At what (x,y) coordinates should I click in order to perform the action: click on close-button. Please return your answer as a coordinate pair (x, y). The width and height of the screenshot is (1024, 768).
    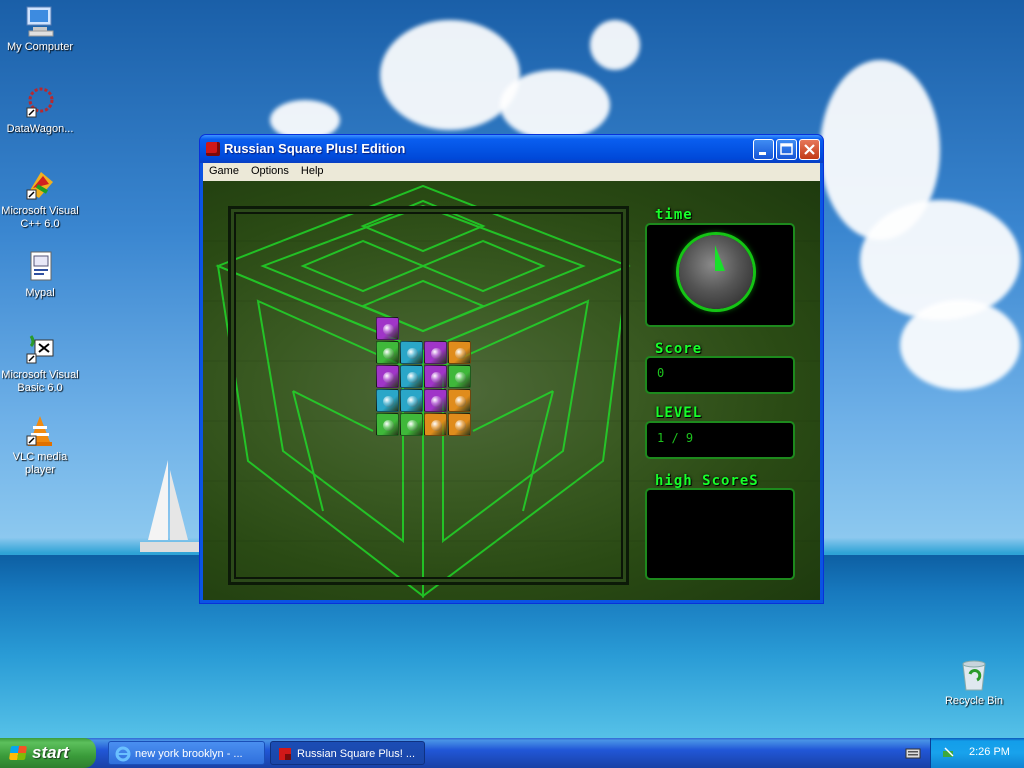
    Looking at the image, I should click on (809, 149).